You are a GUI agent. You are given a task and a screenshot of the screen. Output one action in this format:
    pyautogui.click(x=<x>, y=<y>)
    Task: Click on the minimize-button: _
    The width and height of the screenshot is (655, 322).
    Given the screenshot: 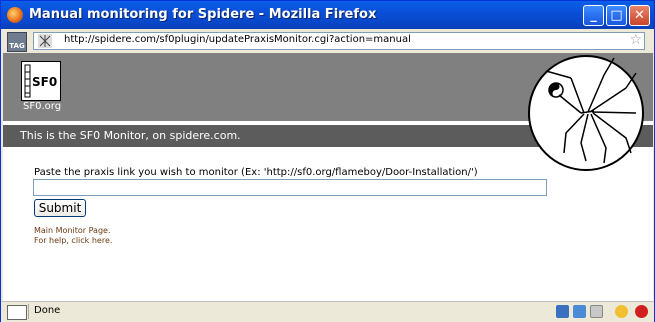 What is the action you would take?
    pyautogui.click(x=593, y=15)
    